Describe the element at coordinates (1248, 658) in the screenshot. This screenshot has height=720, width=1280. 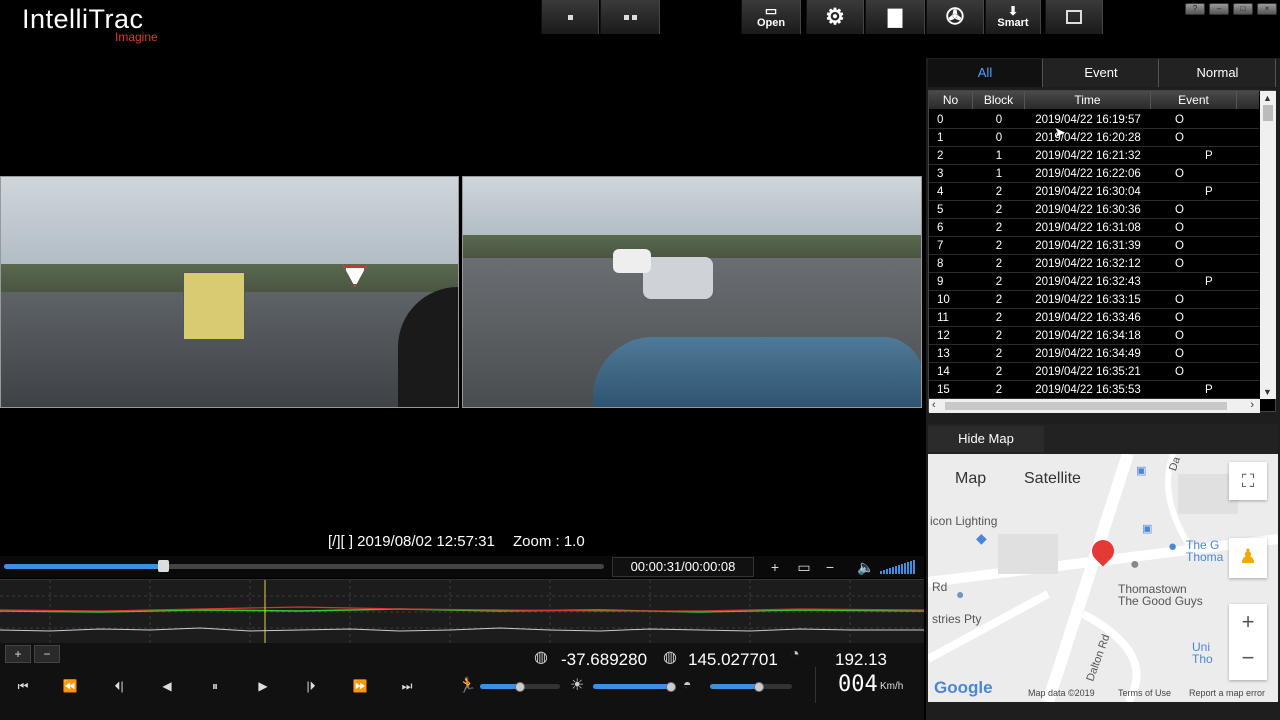
I see `map-zoom-out-button: −` at that location.